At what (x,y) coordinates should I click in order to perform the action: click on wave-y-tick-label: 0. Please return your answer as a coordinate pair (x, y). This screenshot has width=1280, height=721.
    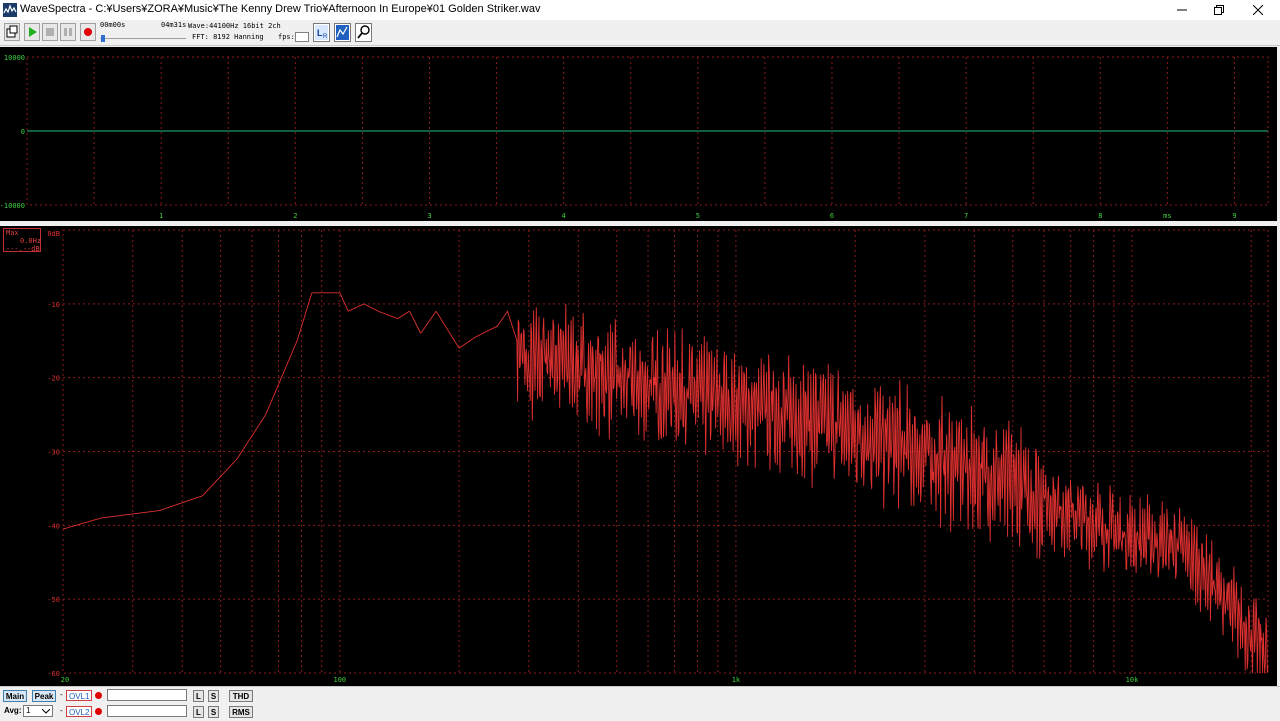
    Looking at the image, I should click on (23, 132).